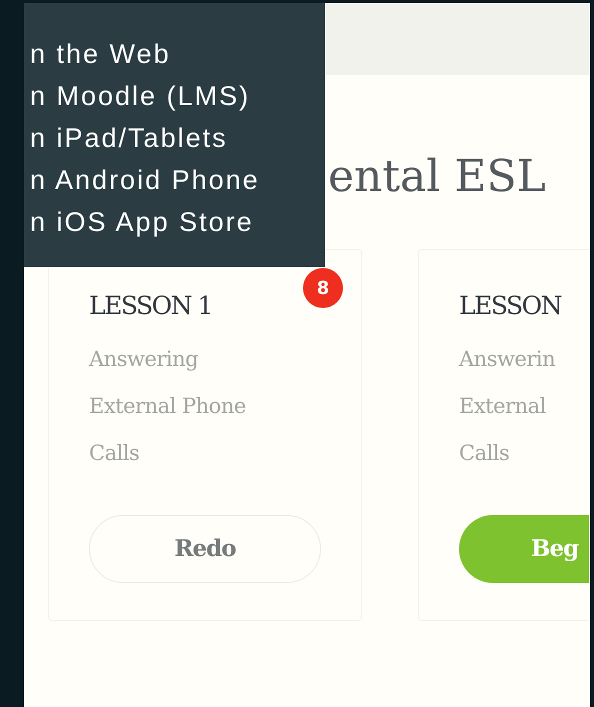  What do you see at coordinates (167, 406) in the screenshot?
I see `lesson-description: External Phone` at bounding box center [167, 406].